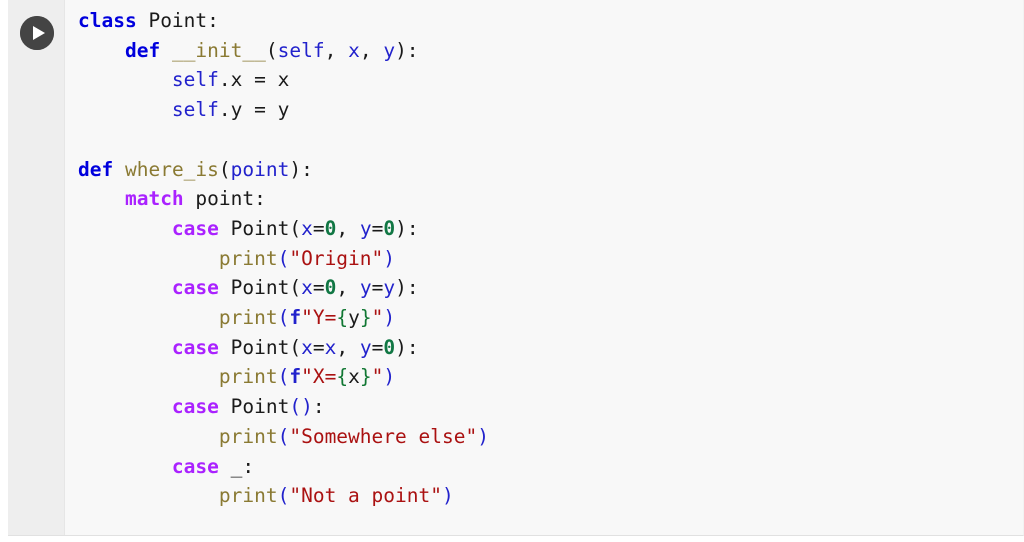 This screenshot has width=1024, height=542. I want to click on play-icon, so click(37, 33).